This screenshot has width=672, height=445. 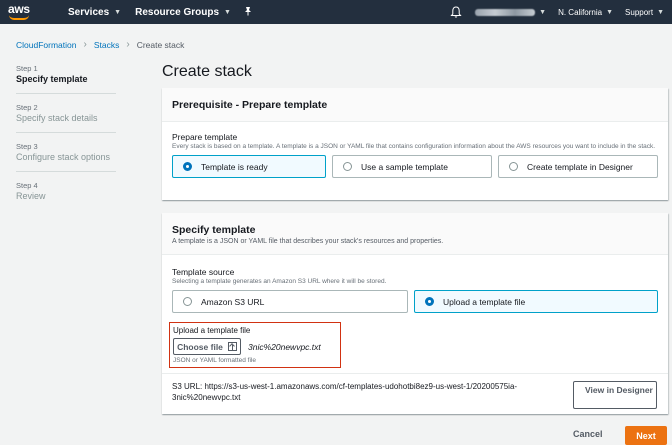 I want to click on region-selector: N. California ▼, so click(x=585, y=12).